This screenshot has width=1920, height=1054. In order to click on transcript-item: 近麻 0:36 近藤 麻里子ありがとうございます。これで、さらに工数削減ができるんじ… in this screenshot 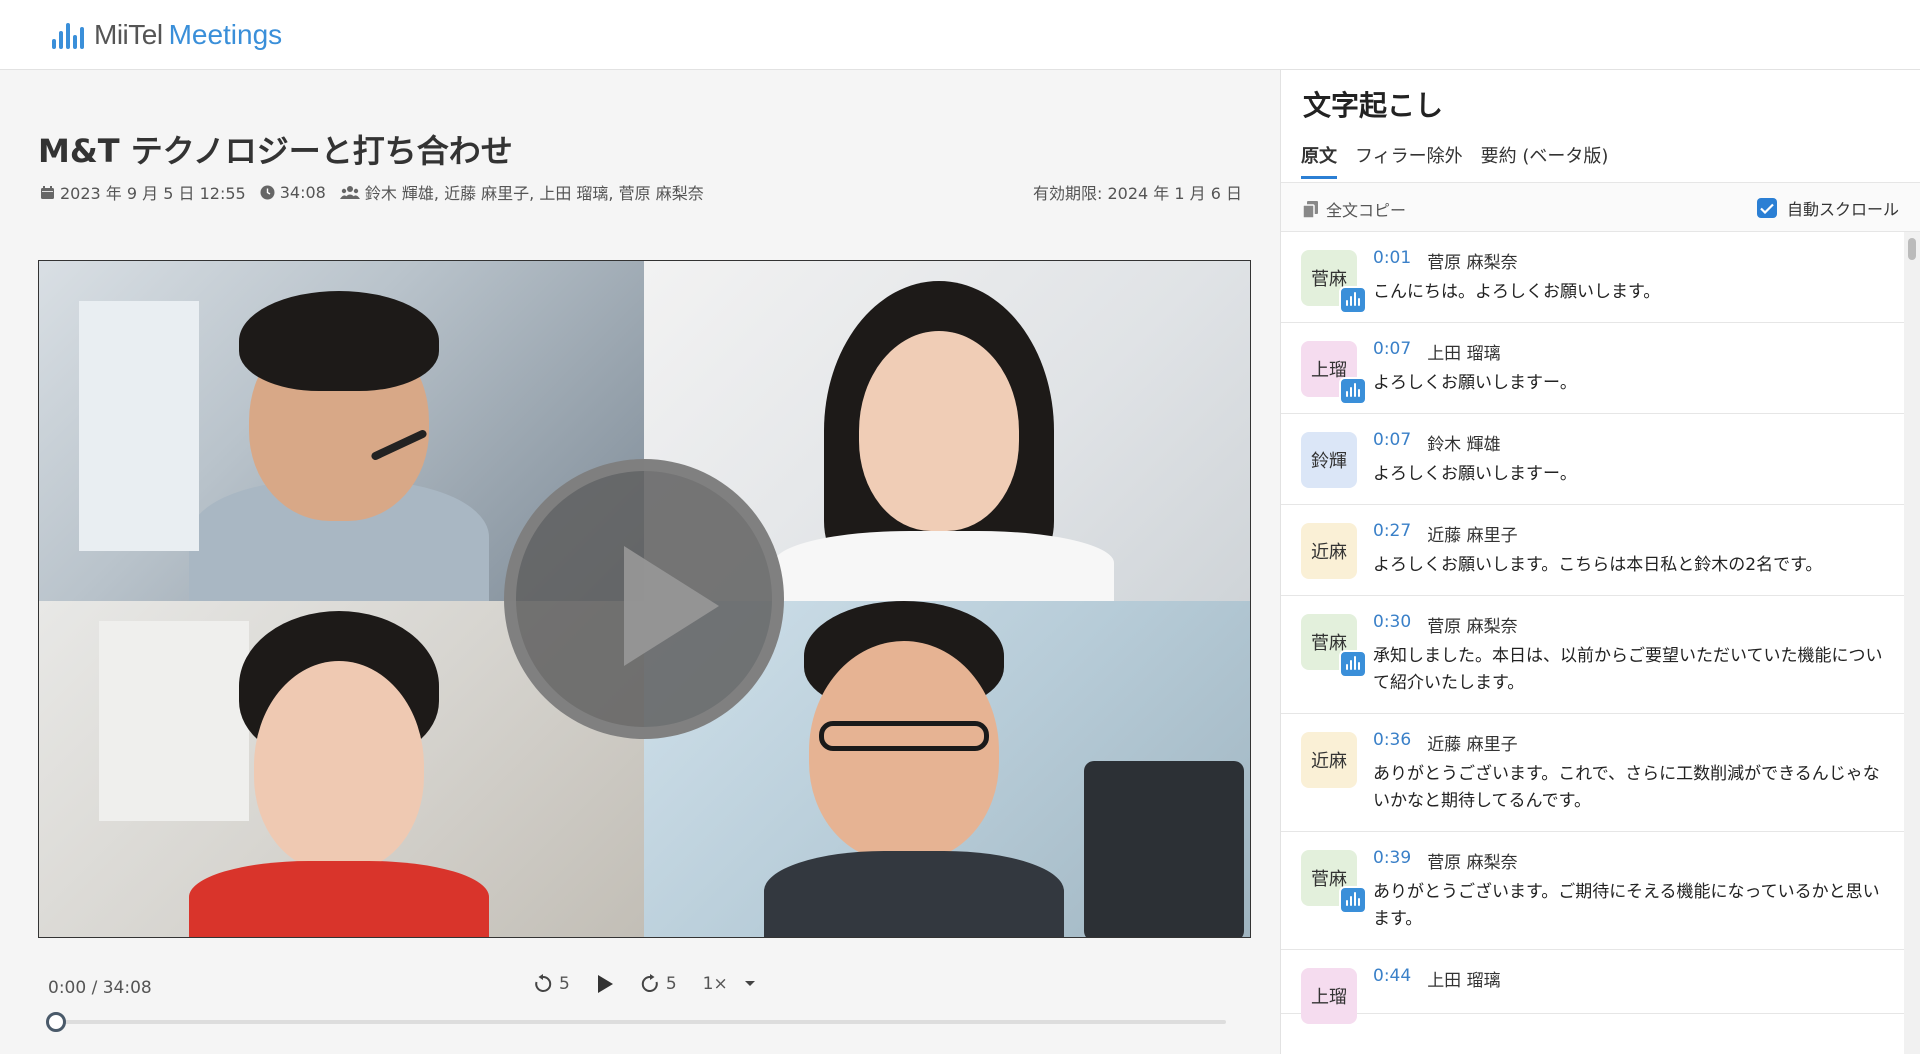, I will do `click(1593, 773)`.